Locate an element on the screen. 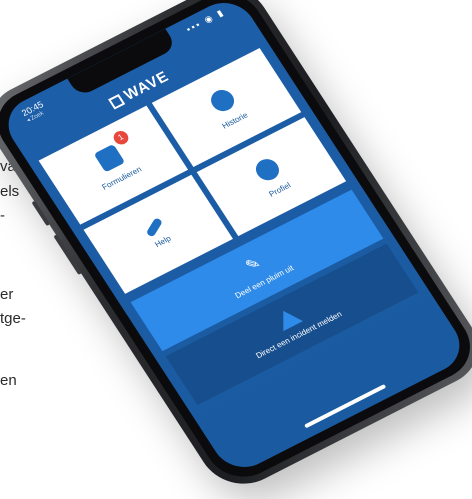 This screenshot has width=472, height=499. bg-text-line: - is located at coordinates (2, 215).